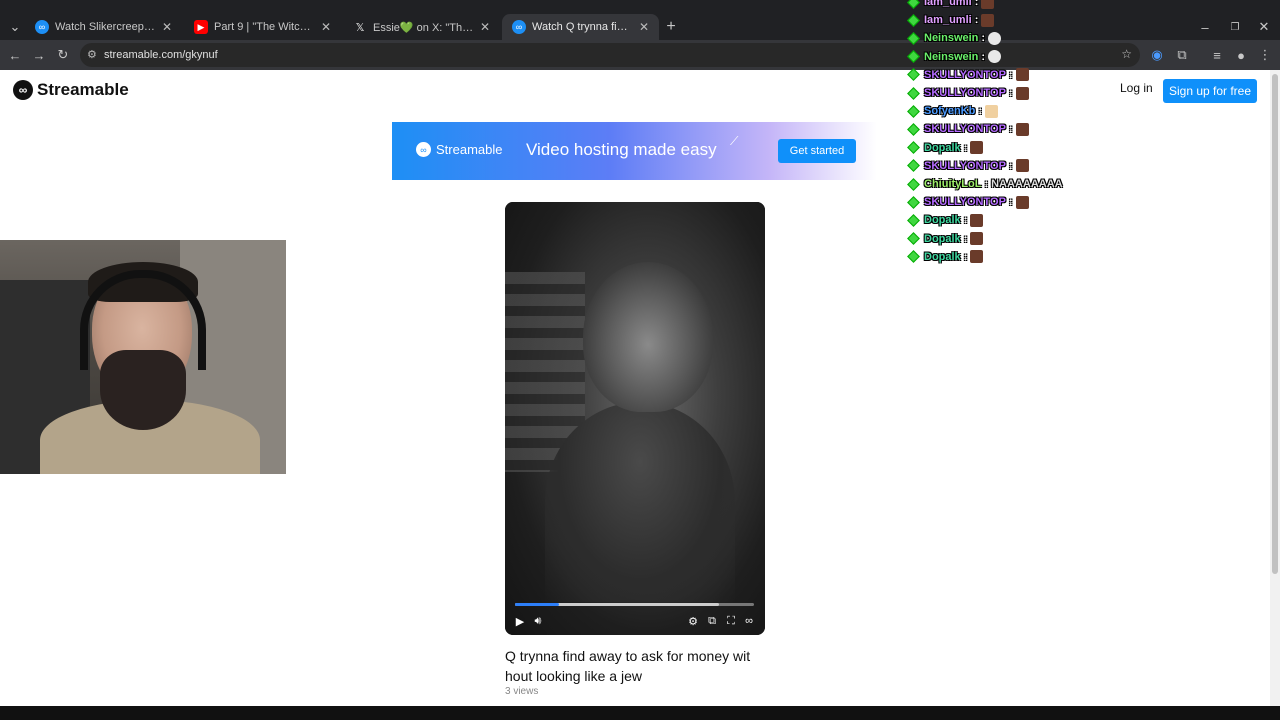 This screenshot has height=720, width=1280. I want to click on chat-message: ChiuityLoL: NAAAAAAAA, so click(984, 184).